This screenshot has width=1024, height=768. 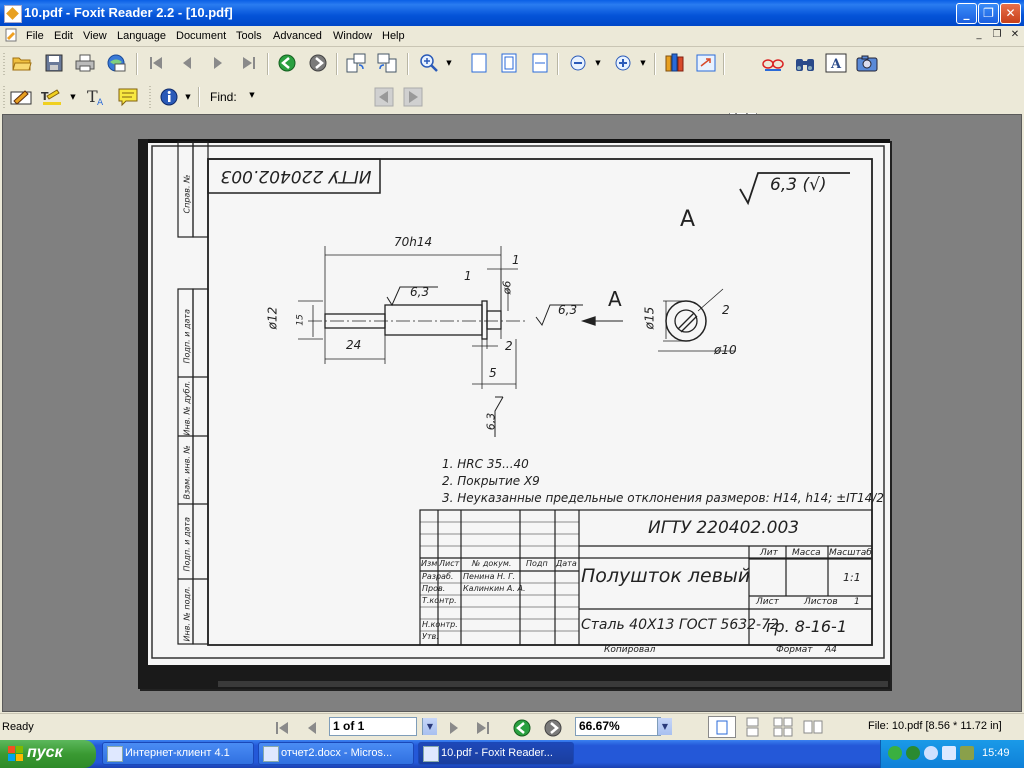 I want to click on highlight-dropdown-icon: ▼, so click(x=73, y=97).